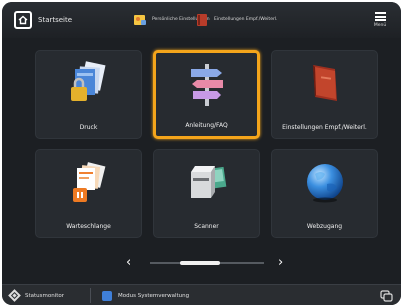 This screenshot has width=403, height=307. What do you see at coordinates (88, 226) in the screenshot?
I see `tile-label: Warteschlange` at bounding box center [88, 226].